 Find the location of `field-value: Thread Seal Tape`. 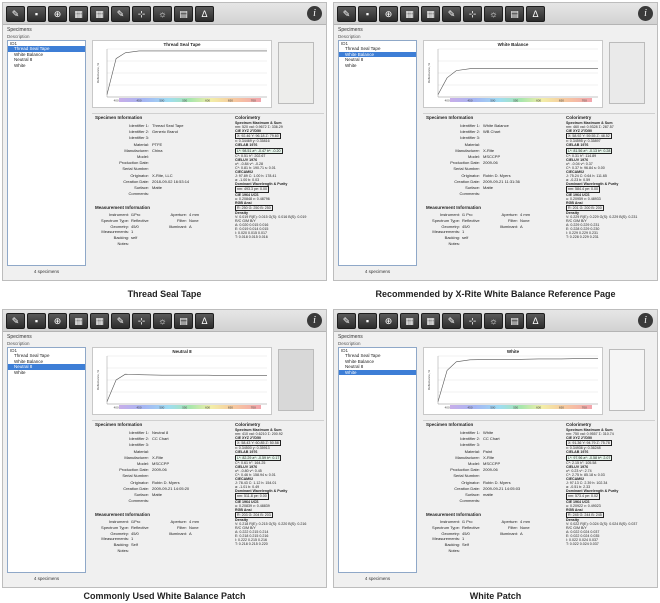

field-value: Thread Seal Tape is located at coordinates (168, 125).